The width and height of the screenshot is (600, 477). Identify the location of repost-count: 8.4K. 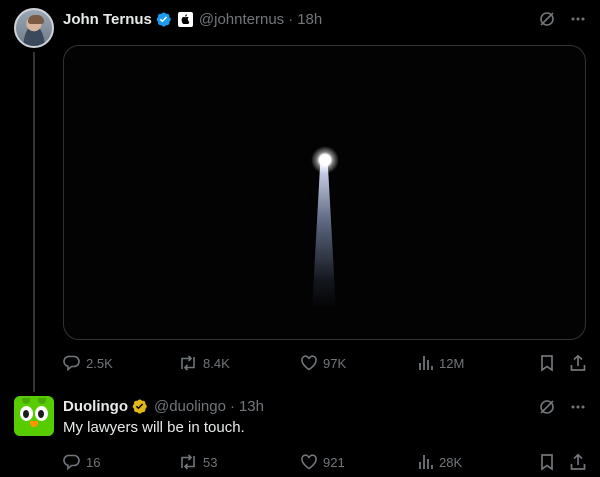
(216, 363).